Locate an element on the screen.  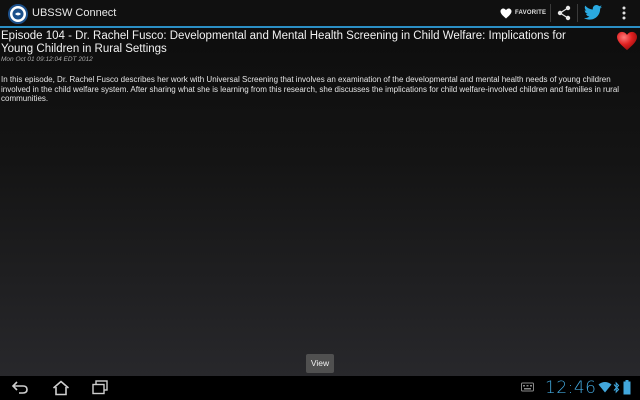
app-logo-icon is located at coordinates (18, 14).